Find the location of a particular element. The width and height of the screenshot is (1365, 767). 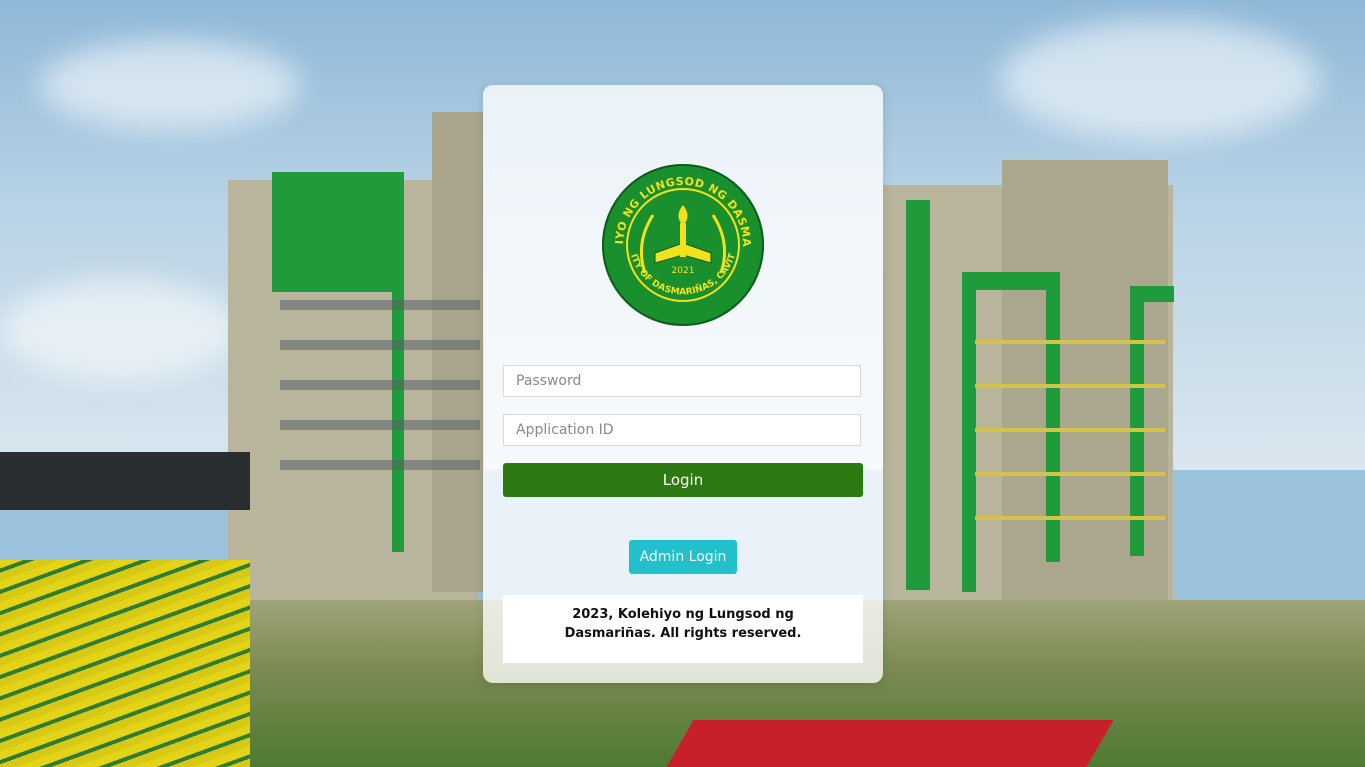

admin-login-button: Admin Login is located at coordinates (683, 557).